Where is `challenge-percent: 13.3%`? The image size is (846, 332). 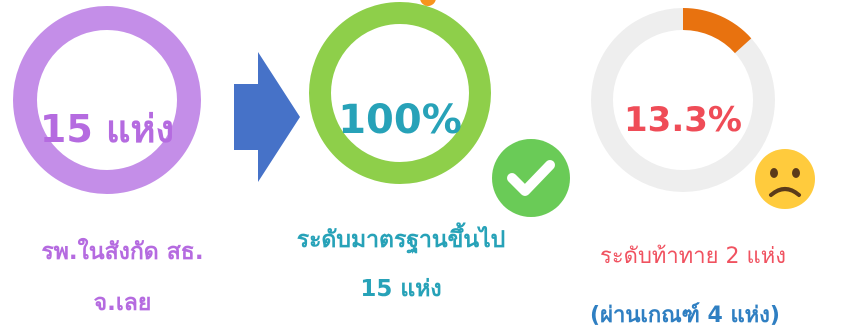
challenge-percent: 13.3% is located at coordinates (683, 120).